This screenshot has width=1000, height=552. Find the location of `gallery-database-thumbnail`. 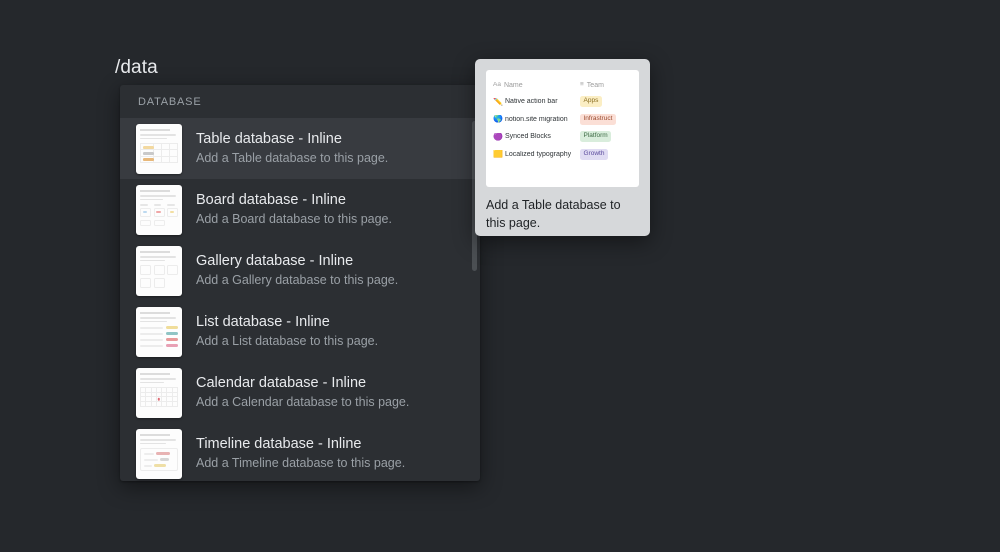

gallery-database-thumbnail is located at coordinates (159, 270).